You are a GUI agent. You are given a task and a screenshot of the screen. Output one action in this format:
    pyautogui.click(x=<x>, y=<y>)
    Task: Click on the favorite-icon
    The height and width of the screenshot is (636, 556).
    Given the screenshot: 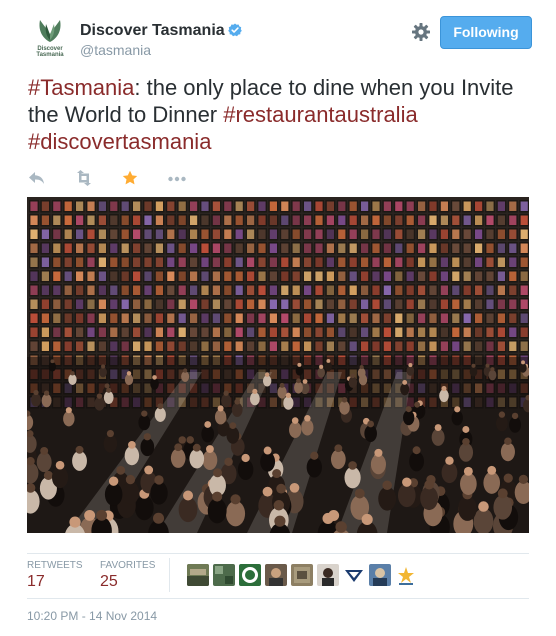 What is the action you would take?
    pyautogui.click(x=130, y=180)
    